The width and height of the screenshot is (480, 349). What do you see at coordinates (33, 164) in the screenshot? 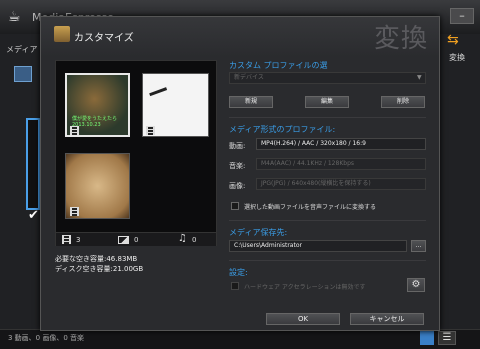
I see `selected-media-thumbnail` at bounding box center [33, 164].